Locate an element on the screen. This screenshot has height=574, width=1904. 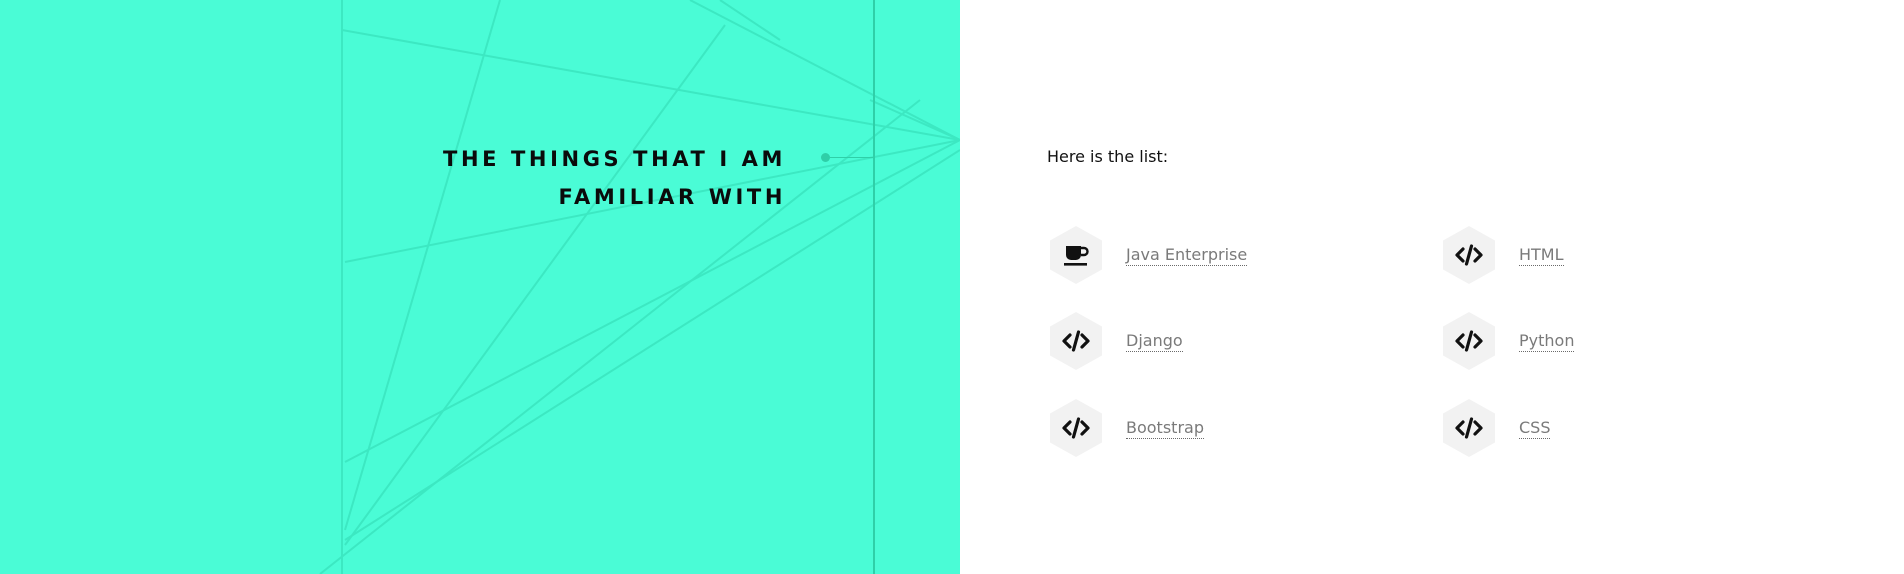
skill-item-django: Django is located at coordinates (1116, 341).